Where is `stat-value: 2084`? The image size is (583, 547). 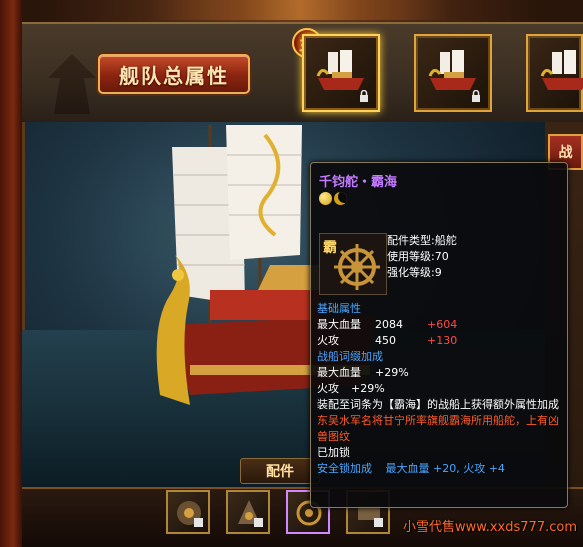 stat-value: 2084 is located at coordinates (389, 324).